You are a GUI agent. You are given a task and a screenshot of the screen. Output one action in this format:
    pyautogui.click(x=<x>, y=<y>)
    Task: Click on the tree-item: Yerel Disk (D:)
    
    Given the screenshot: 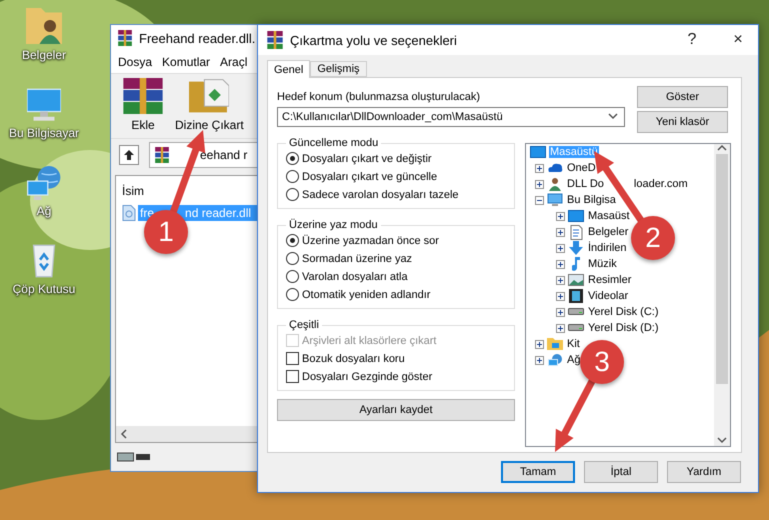 What is the action you would take?
    pyautogui.click(x=623, y=328)
    